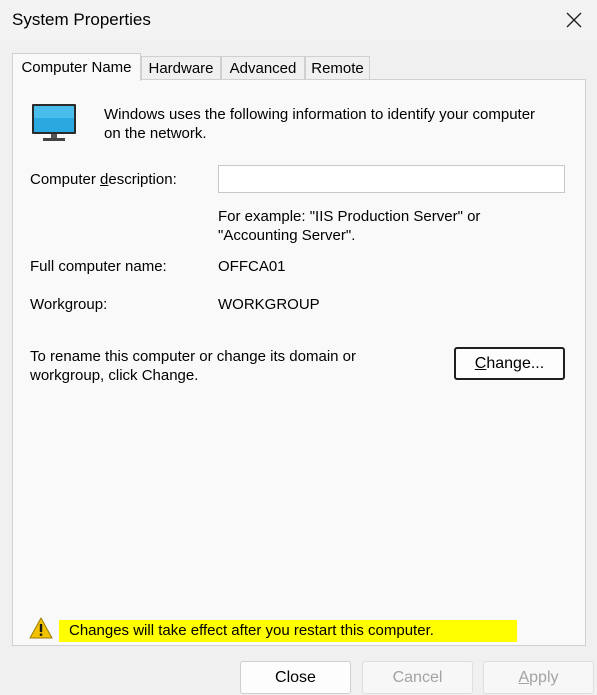 The width and height of the screenshot is (597, 695). Describe the element at coordinates (252, 266) in the screenshot. I see `full-computer-name-value: OFFCA01` at that location.